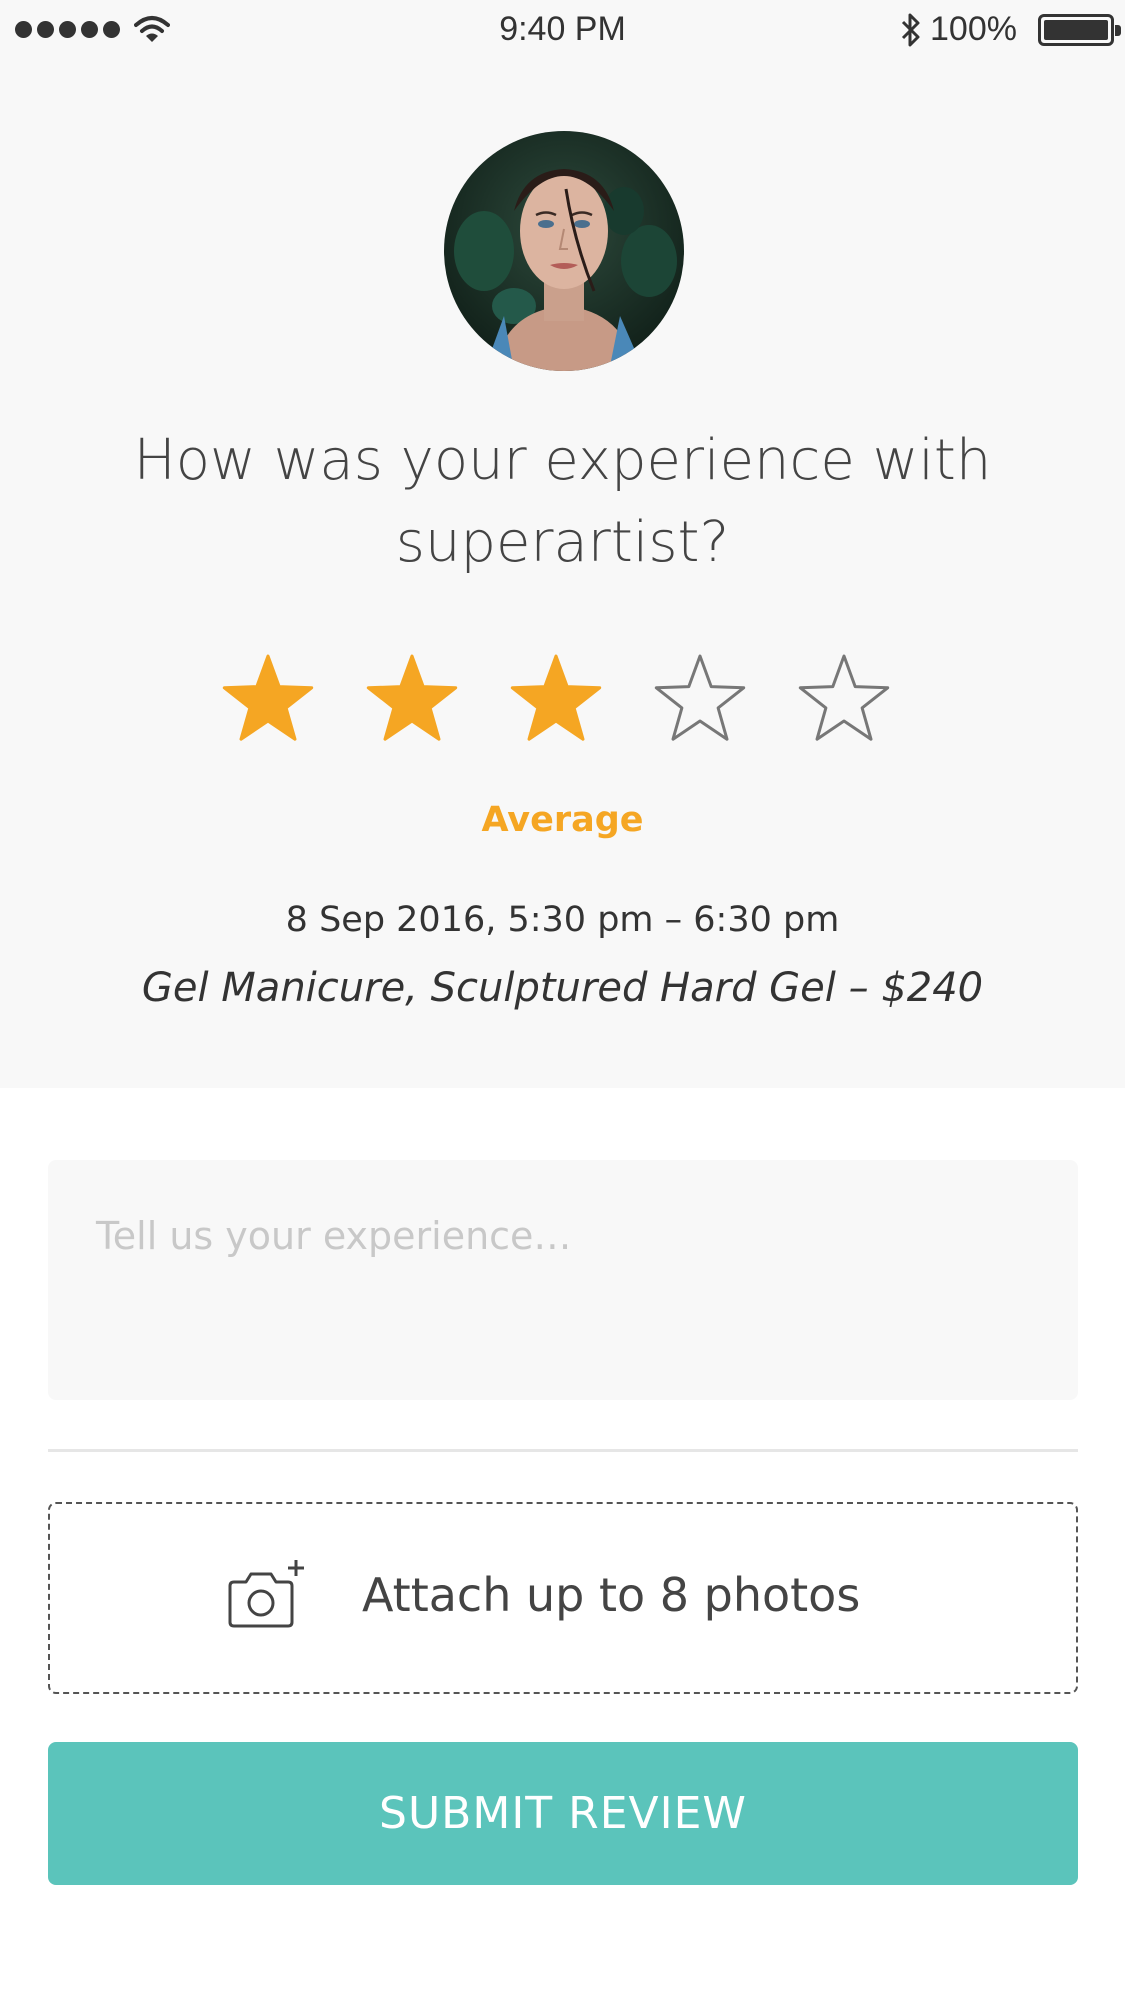  I want to click on submit-review-button: SUBMIT REVIEW, so click(563, 1813).